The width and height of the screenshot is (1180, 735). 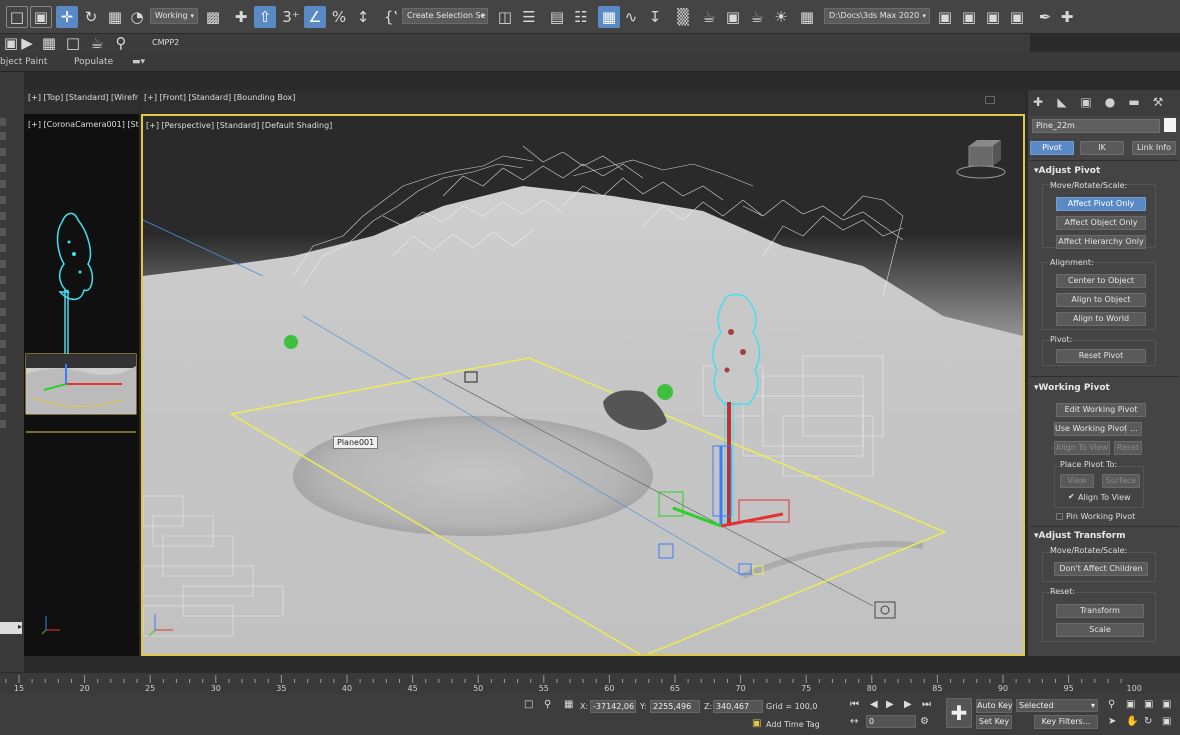 I want to click on rotate-icon: ↻, so click(x=91, y=17).